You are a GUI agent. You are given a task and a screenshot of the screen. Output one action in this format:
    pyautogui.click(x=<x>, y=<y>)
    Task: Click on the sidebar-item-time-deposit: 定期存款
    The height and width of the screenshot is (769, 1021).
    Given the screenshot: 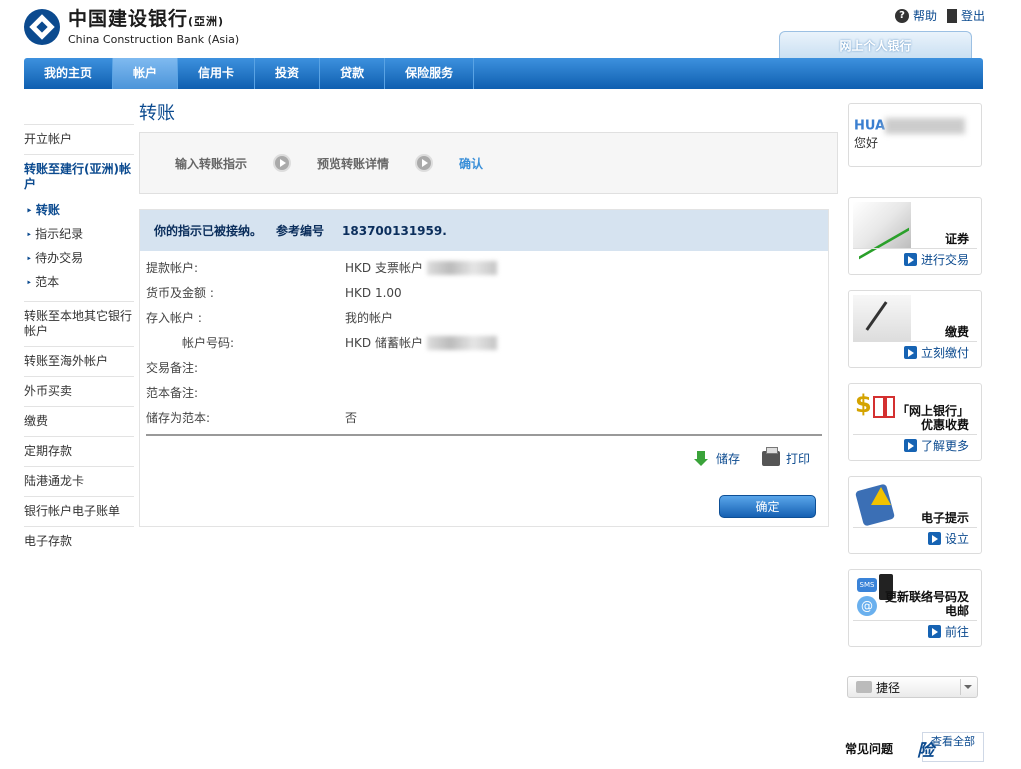 What is the action you would take?
    pyautogui.click(x=79, y=451)
    